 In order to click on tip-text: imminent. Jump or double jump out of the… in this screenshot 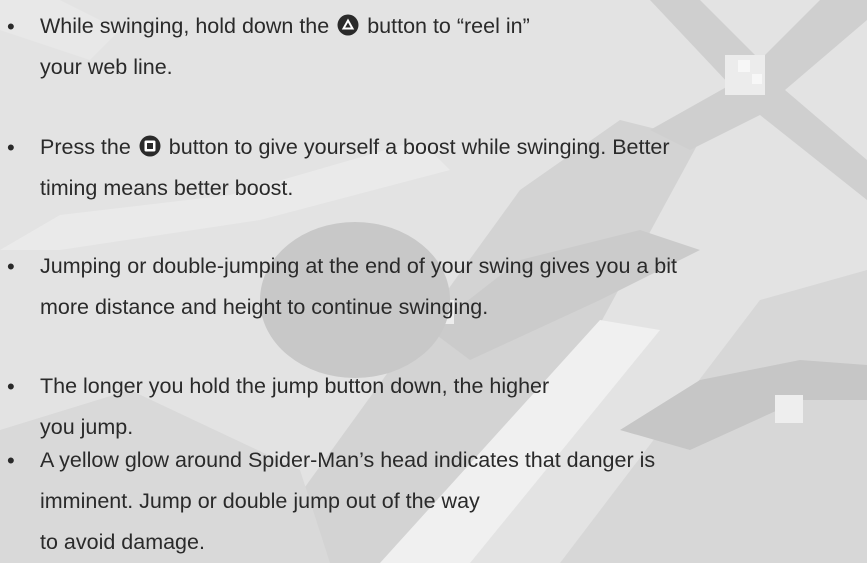, I will do `click(260, 501)`.